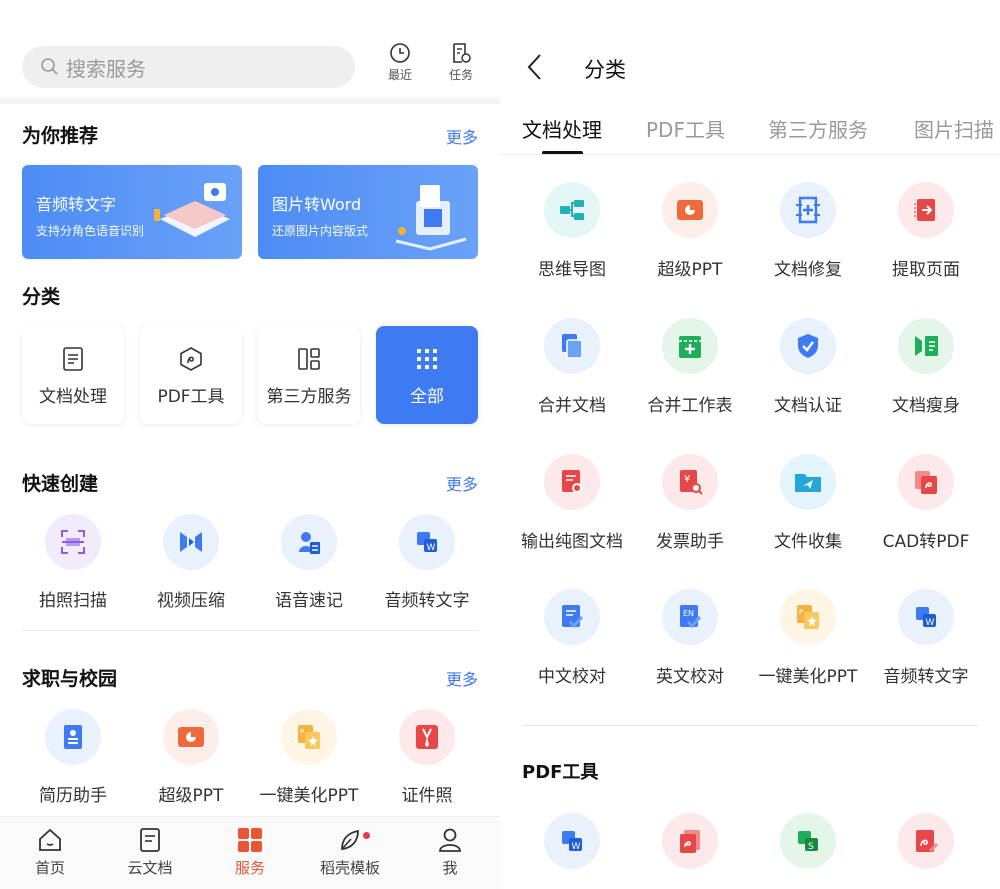  What do you see at coordinates (73, 737) in the screenshot?
I see `resume-icon` at bounding box center [73, 737].